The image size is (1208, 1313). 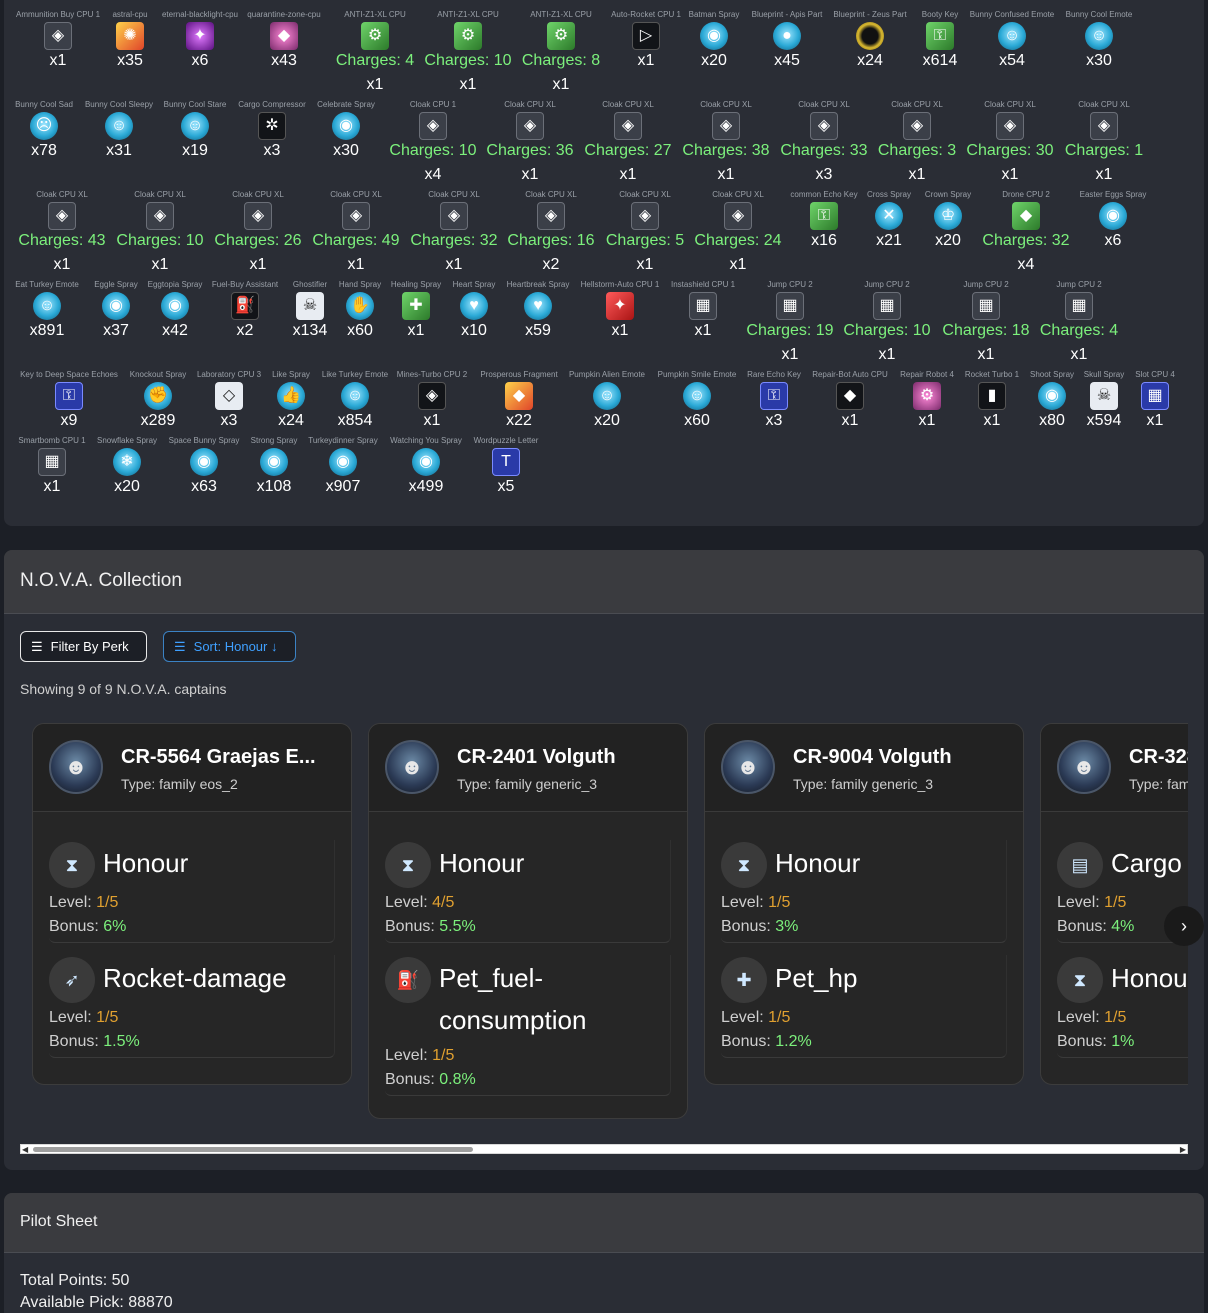 What do you see at coordinates (703, 284) in the screenshot?
I see `item-name: Instashield CPU 1` at bounding box center [703, 284].